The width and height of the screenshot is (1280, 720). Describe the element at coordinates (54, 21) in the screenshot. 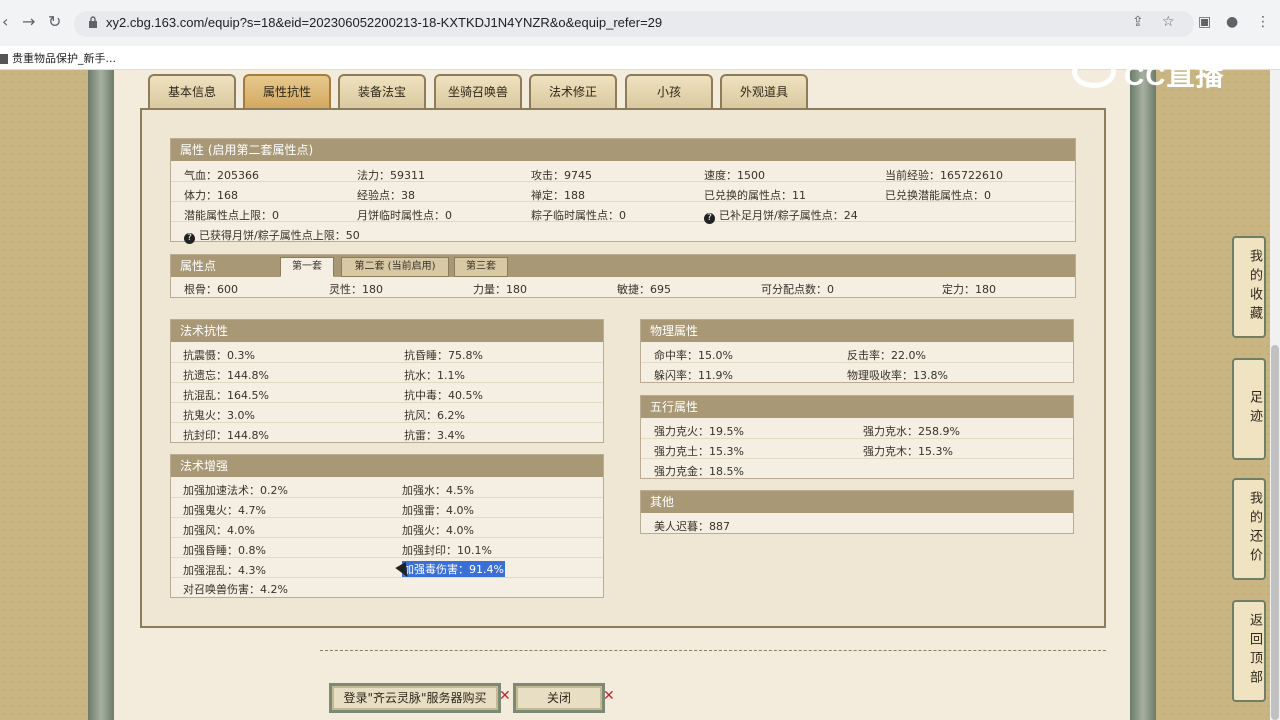

I see `reload-icon: ↻` at that location.